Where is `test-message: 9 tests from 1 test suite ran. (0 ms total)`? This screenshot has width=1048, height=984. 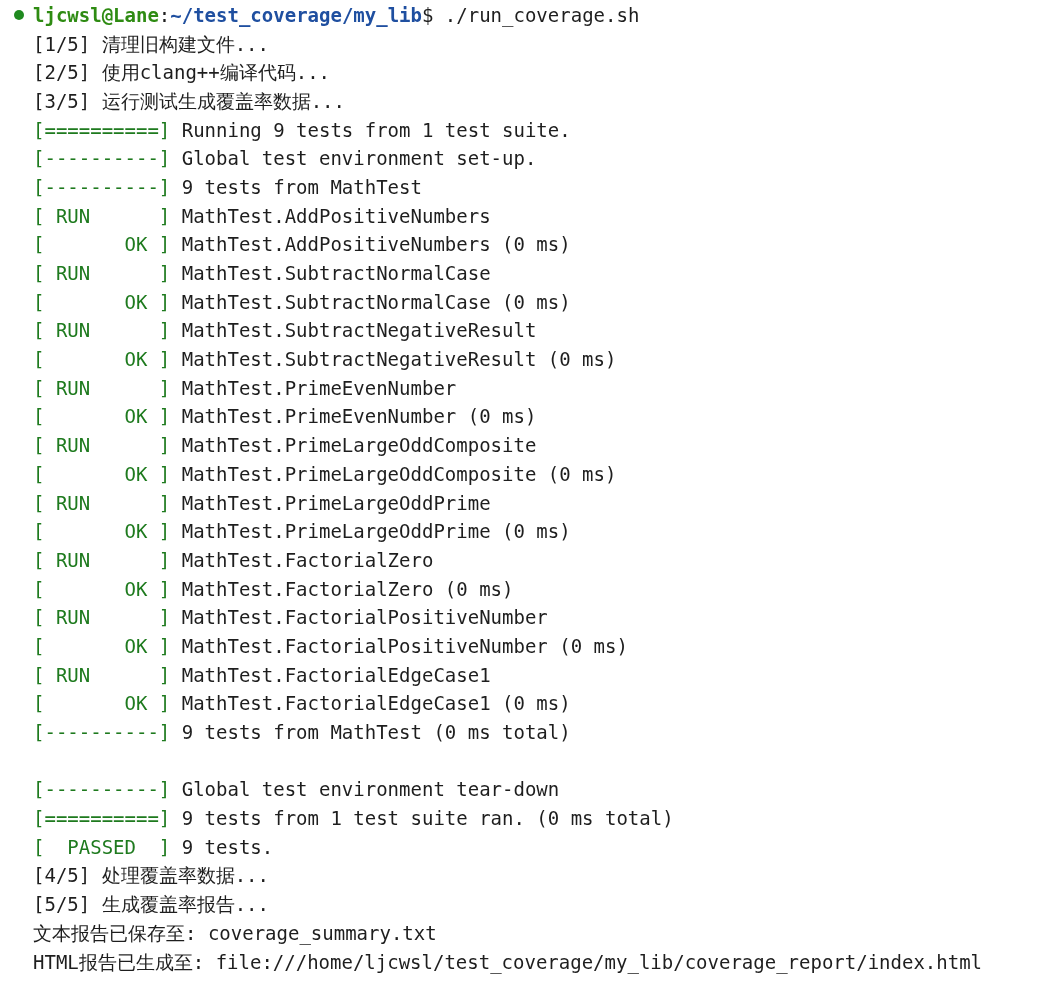
test-message: 9 tests from 1 test suite ran. (0 ms total) is located at coordinates (427, 819).